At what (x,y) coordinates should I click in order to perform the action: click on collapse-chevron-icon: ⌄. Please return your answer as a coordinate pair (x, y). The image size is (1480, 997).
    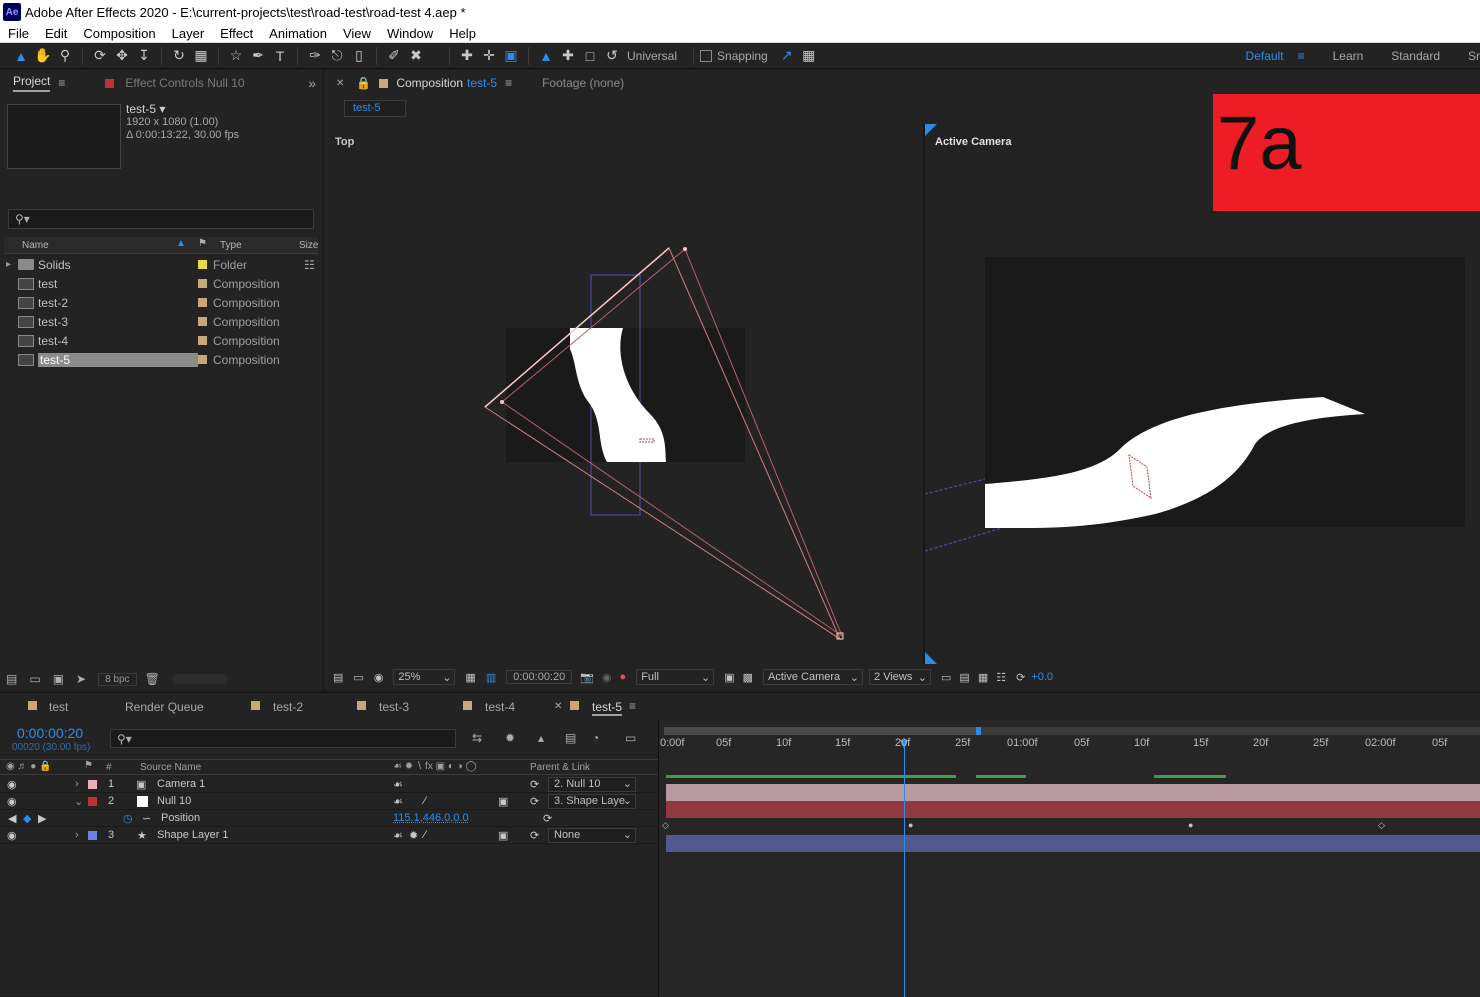
    Looking at the image, I should click on (78, 801).